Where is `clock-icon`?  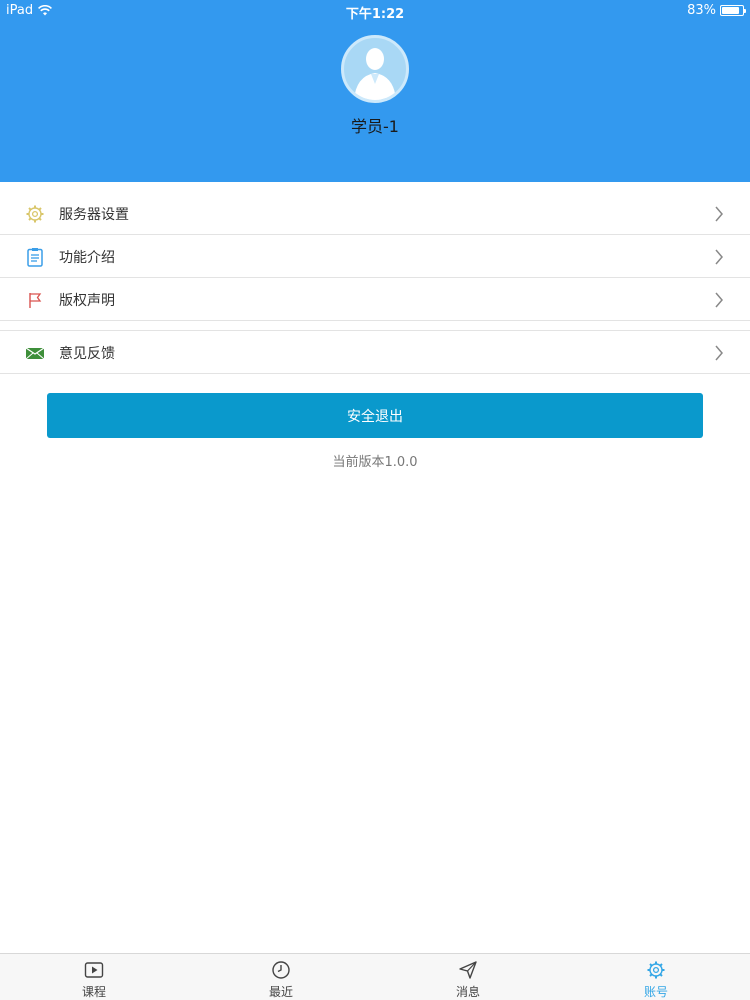 clock-icon is located at coordinates (281, 970).